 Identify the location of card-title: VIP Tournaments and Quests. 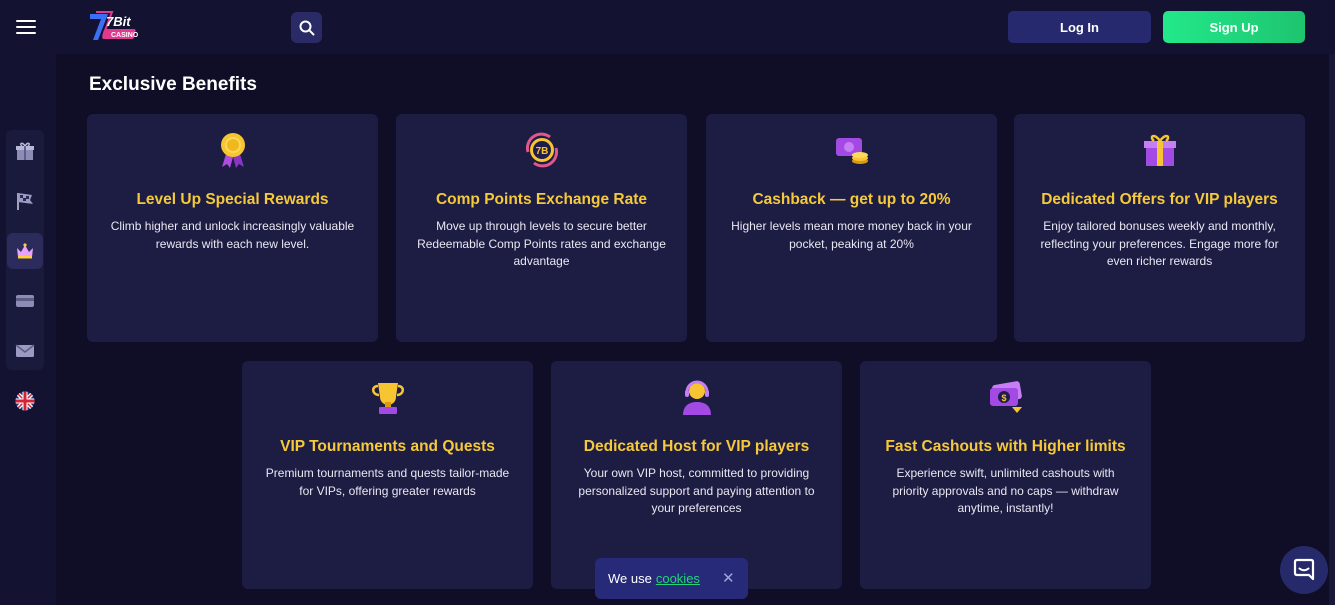
(387, 446).